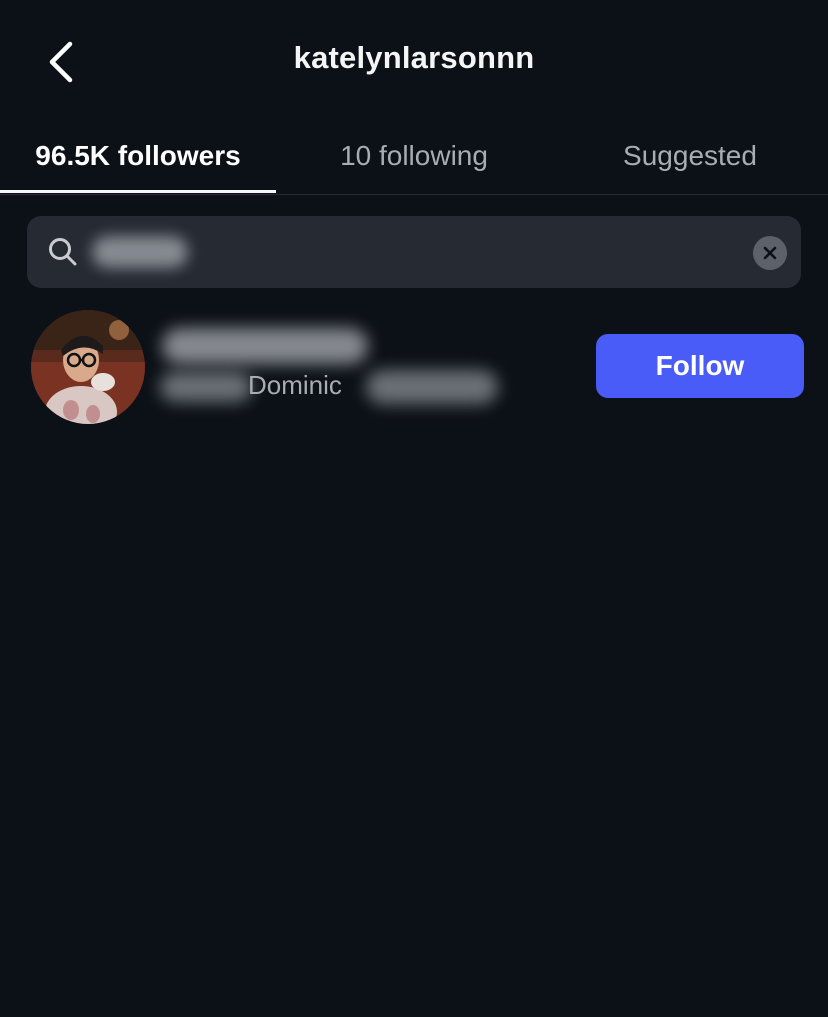 The width and height of the screenshot is (828, 1017). I want to click on display-name: Dominic, so click(295, 385).